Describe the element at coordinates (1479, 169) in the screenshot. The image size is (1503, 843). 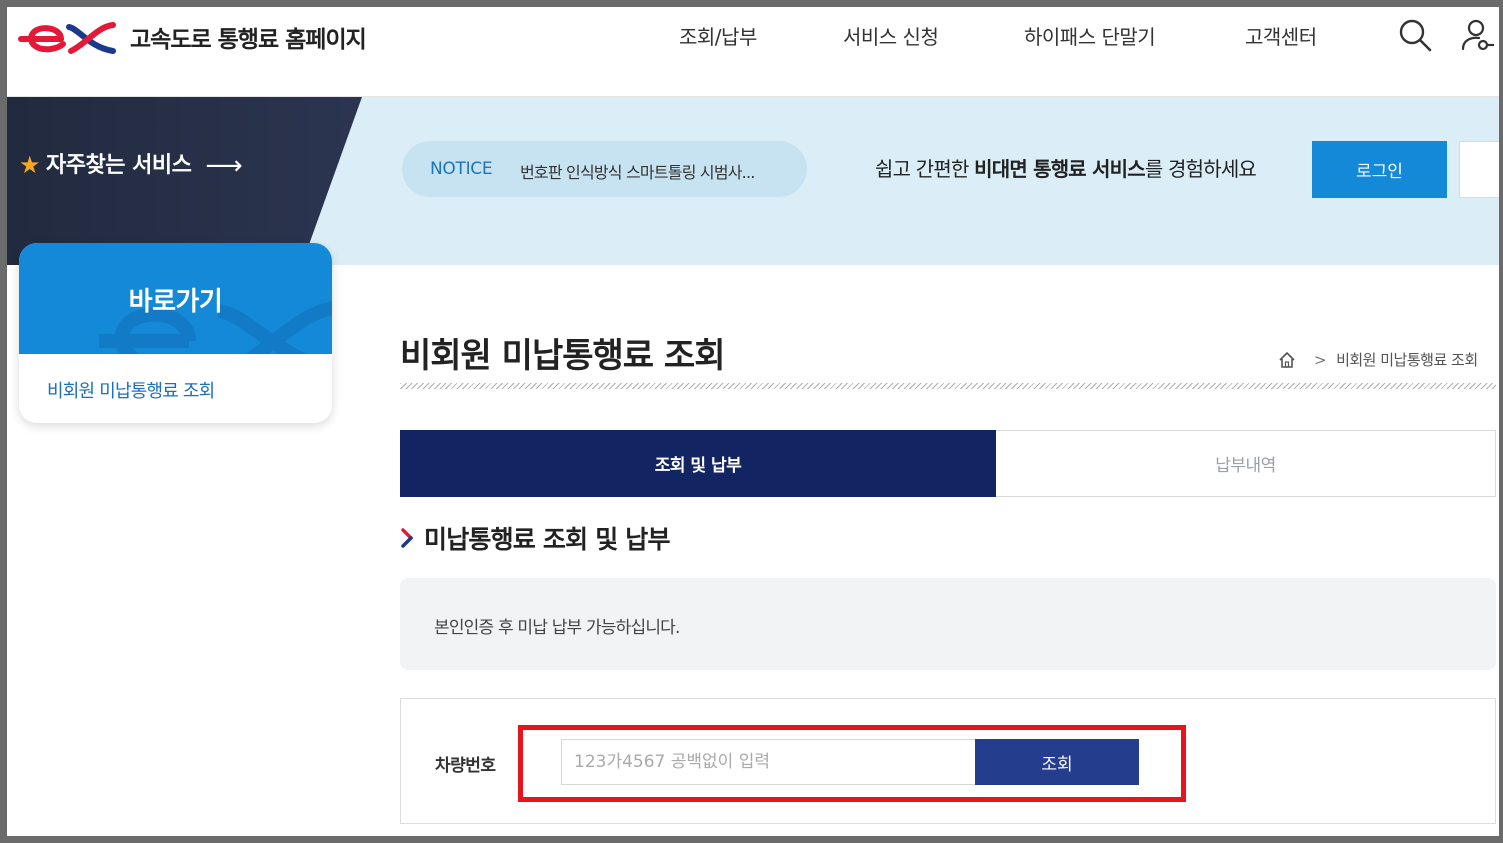
I see `secondary-button` at that location.